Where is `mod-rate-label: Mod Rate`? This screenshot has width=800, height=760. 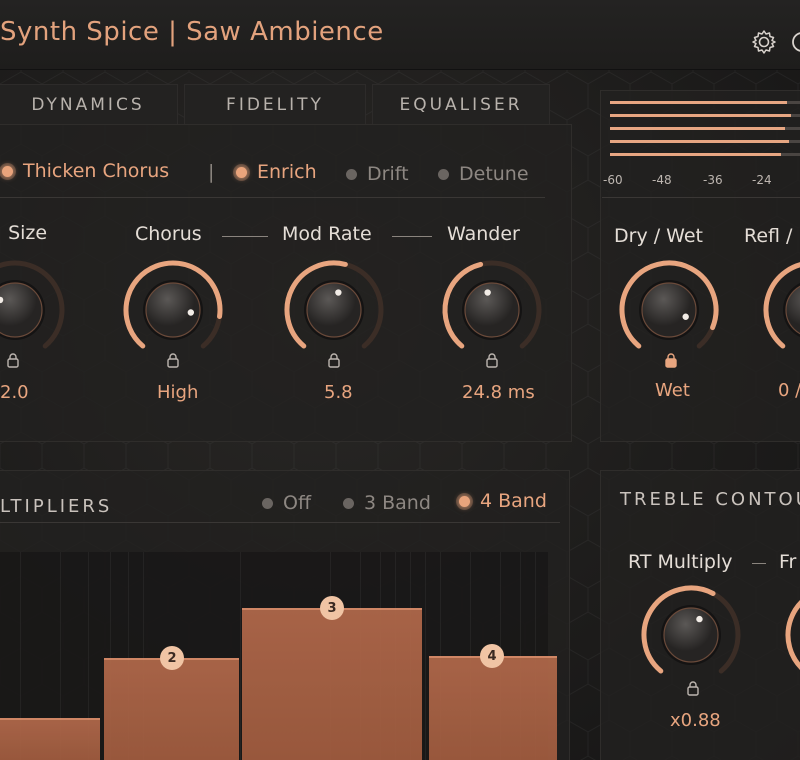 mod-rate-label: Mod Rate is located at coordinates (327, 234).